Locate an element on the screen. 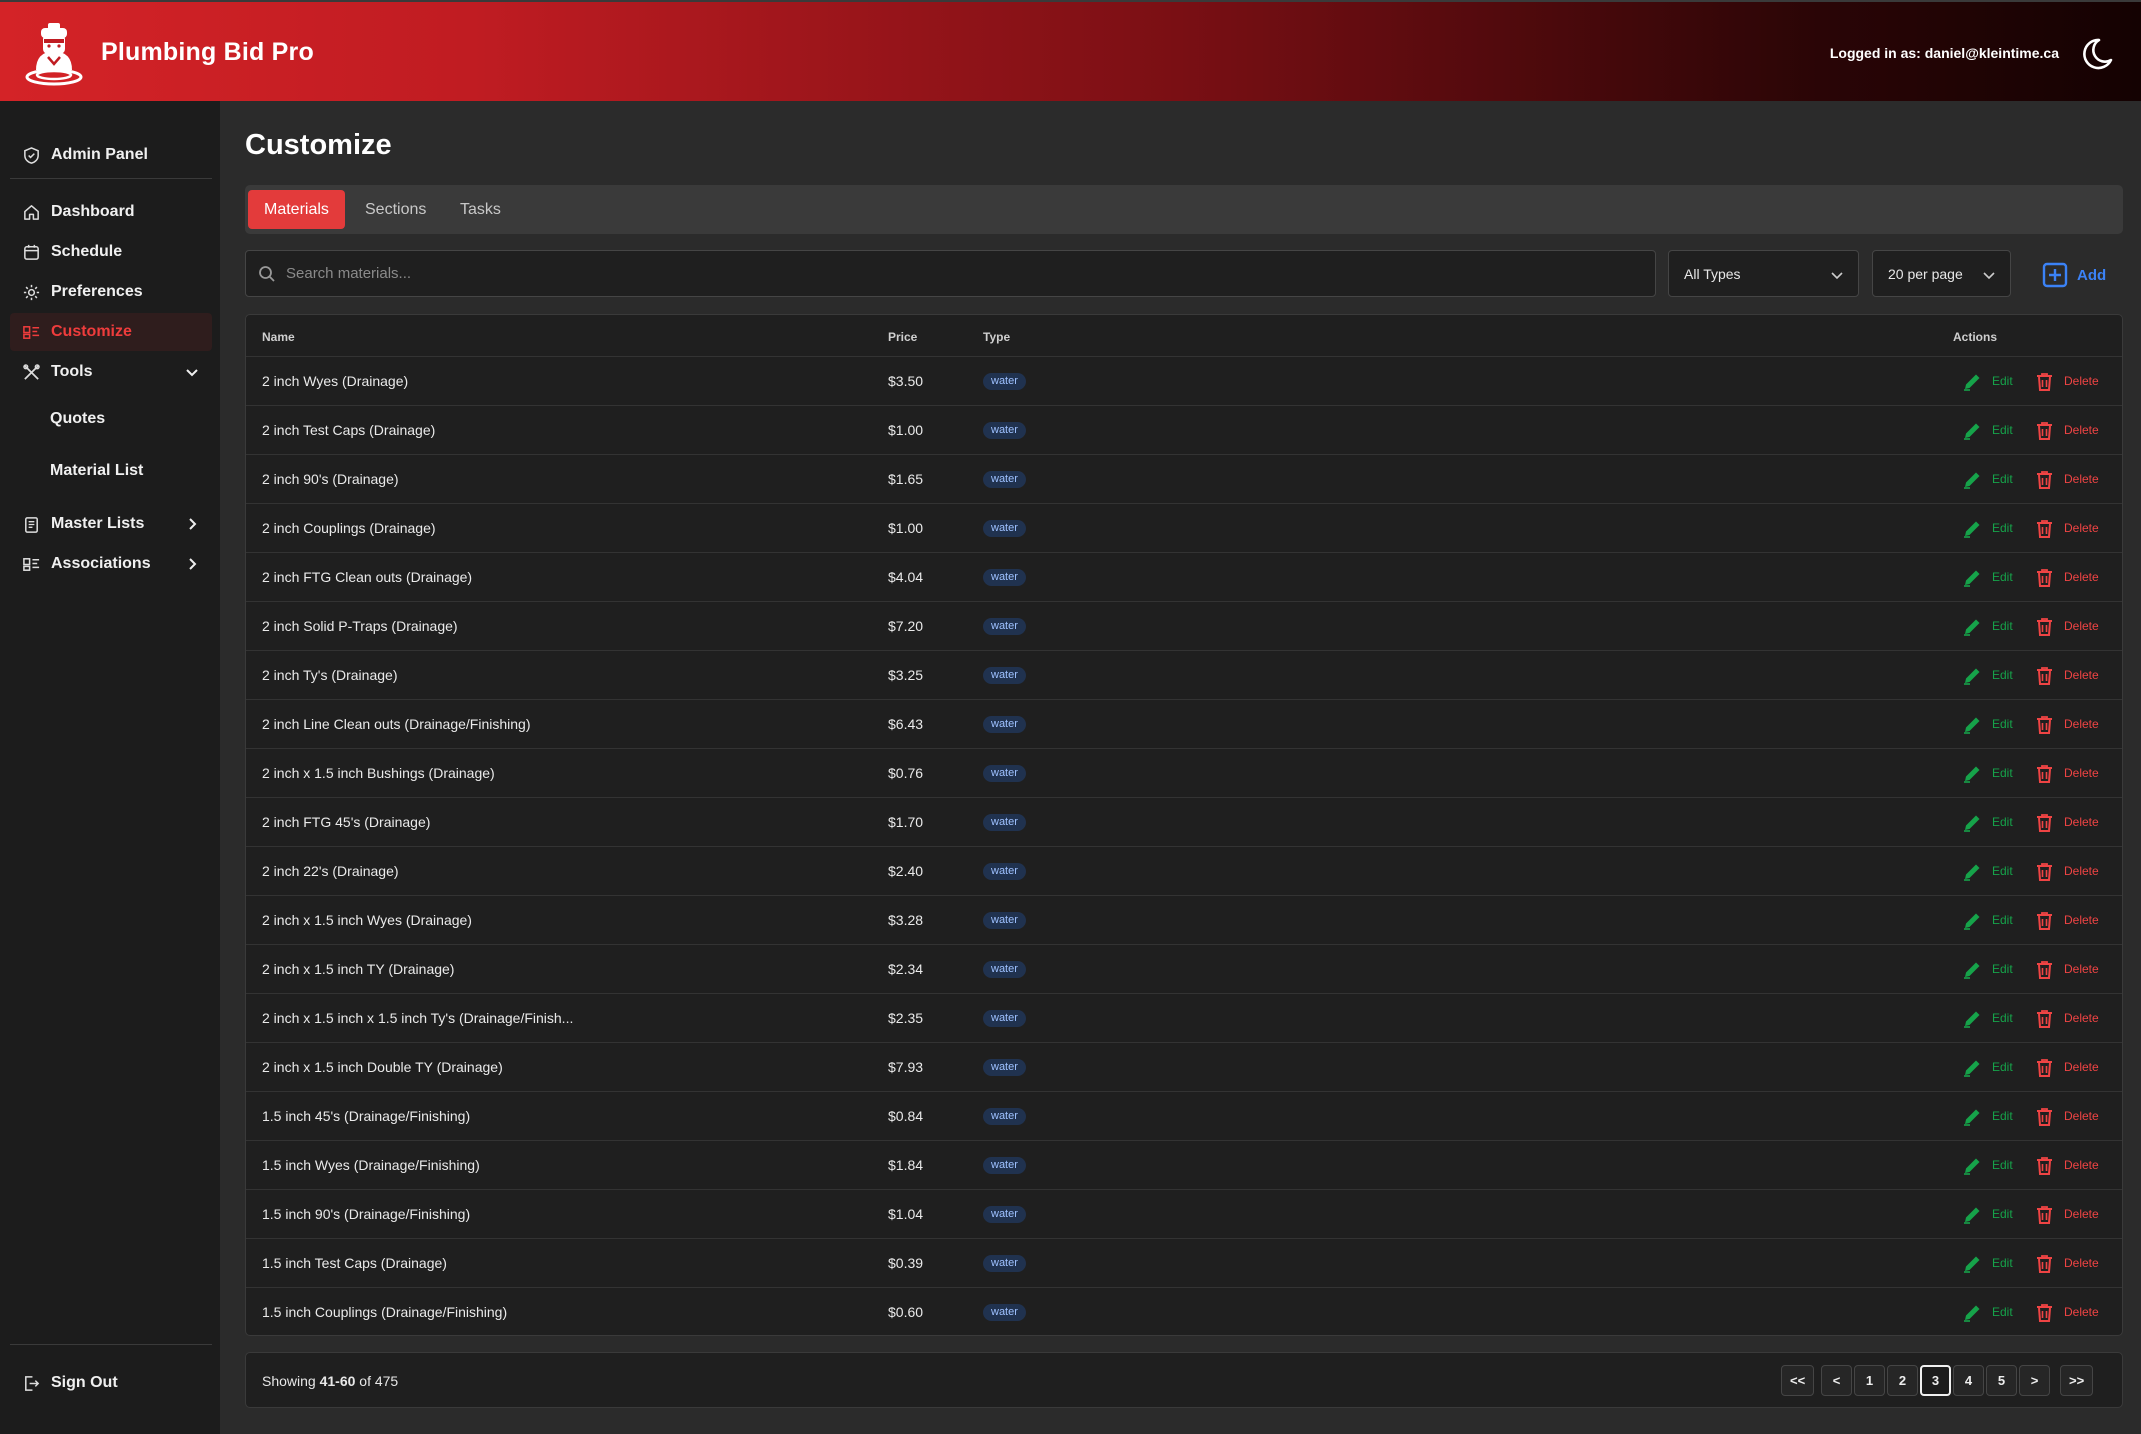  material-price: $2.35 is located at coordinates (906, 1018).